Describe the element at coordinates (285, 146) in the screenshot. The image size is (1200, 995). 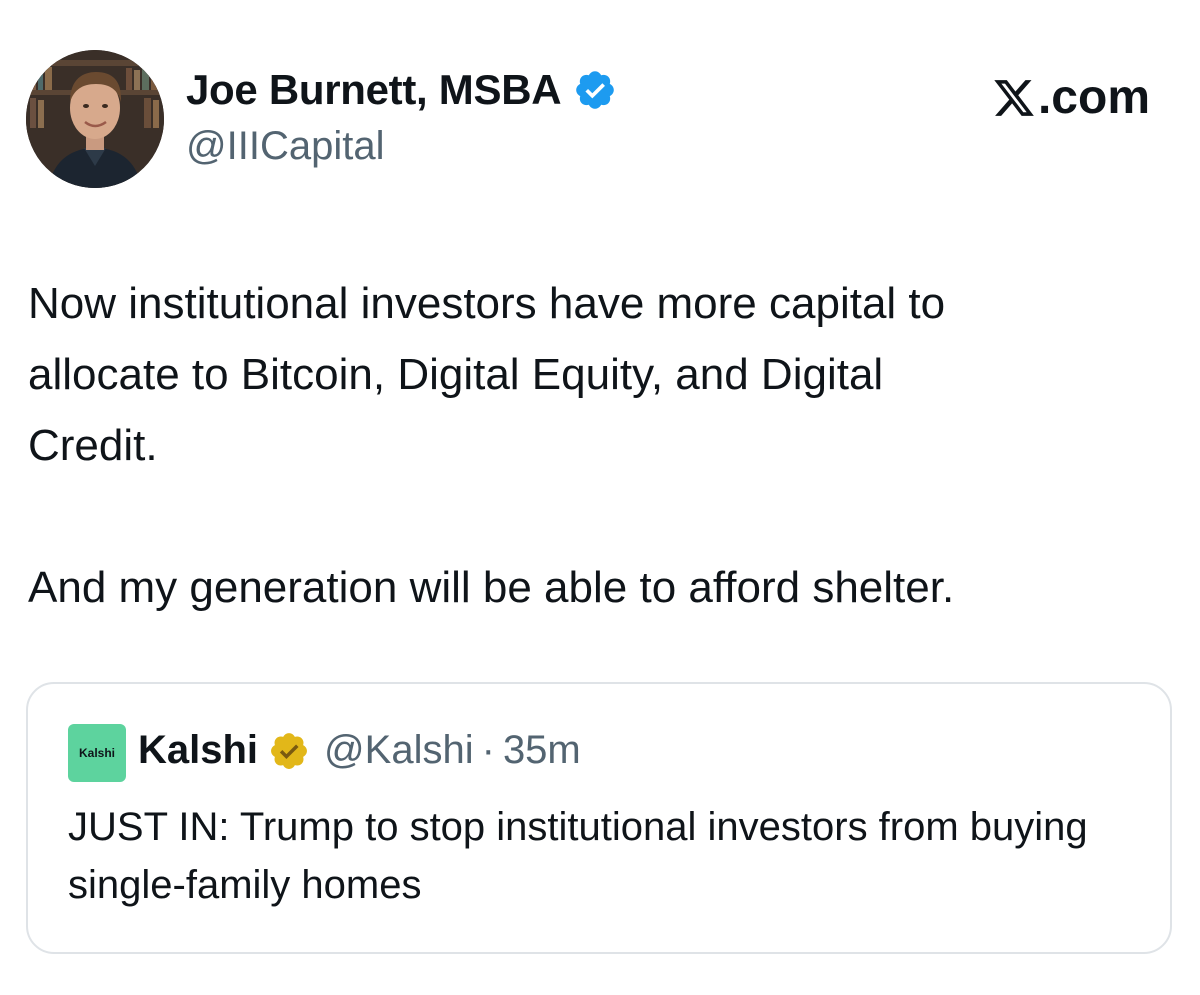
I see `author-handle: @IIICapital` at that location.